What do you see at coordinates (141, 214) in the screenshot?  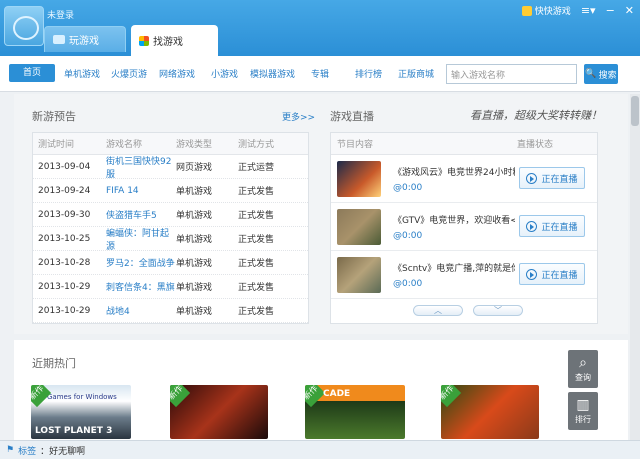 I see `game-link: 侠盗猎车手5` at bounding box center [141, 214].